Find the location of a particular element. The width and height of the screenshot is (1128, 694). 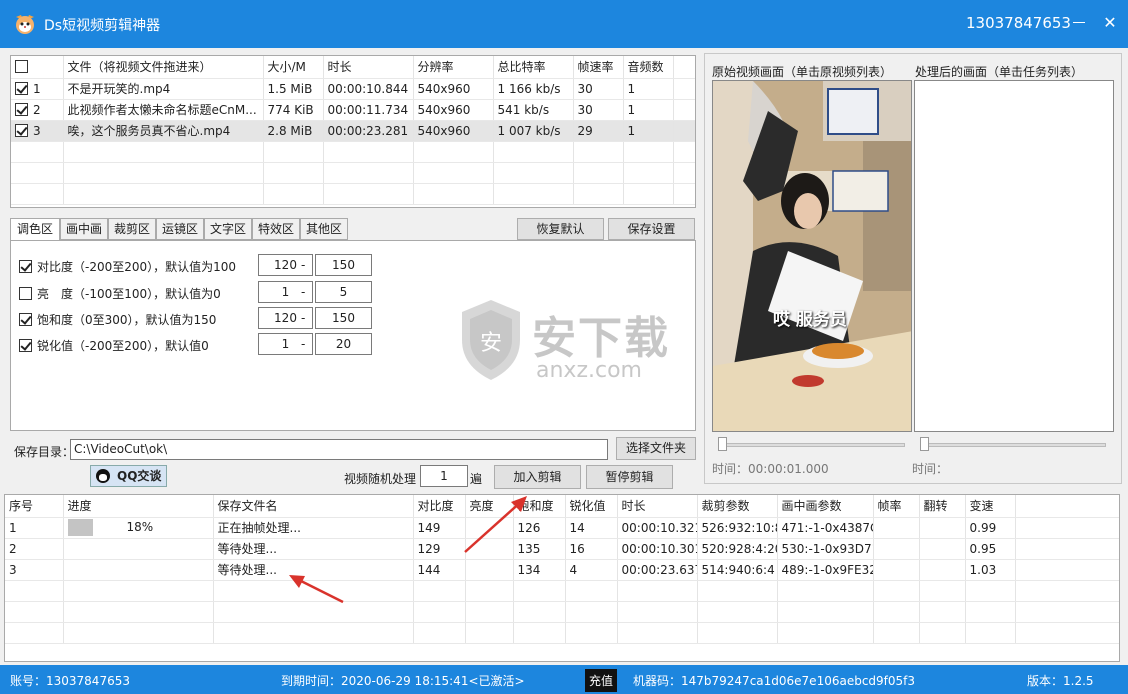

saturation-checkbox: 饱和度（0至300），默认值为150 is located at coordinates (117, 319).